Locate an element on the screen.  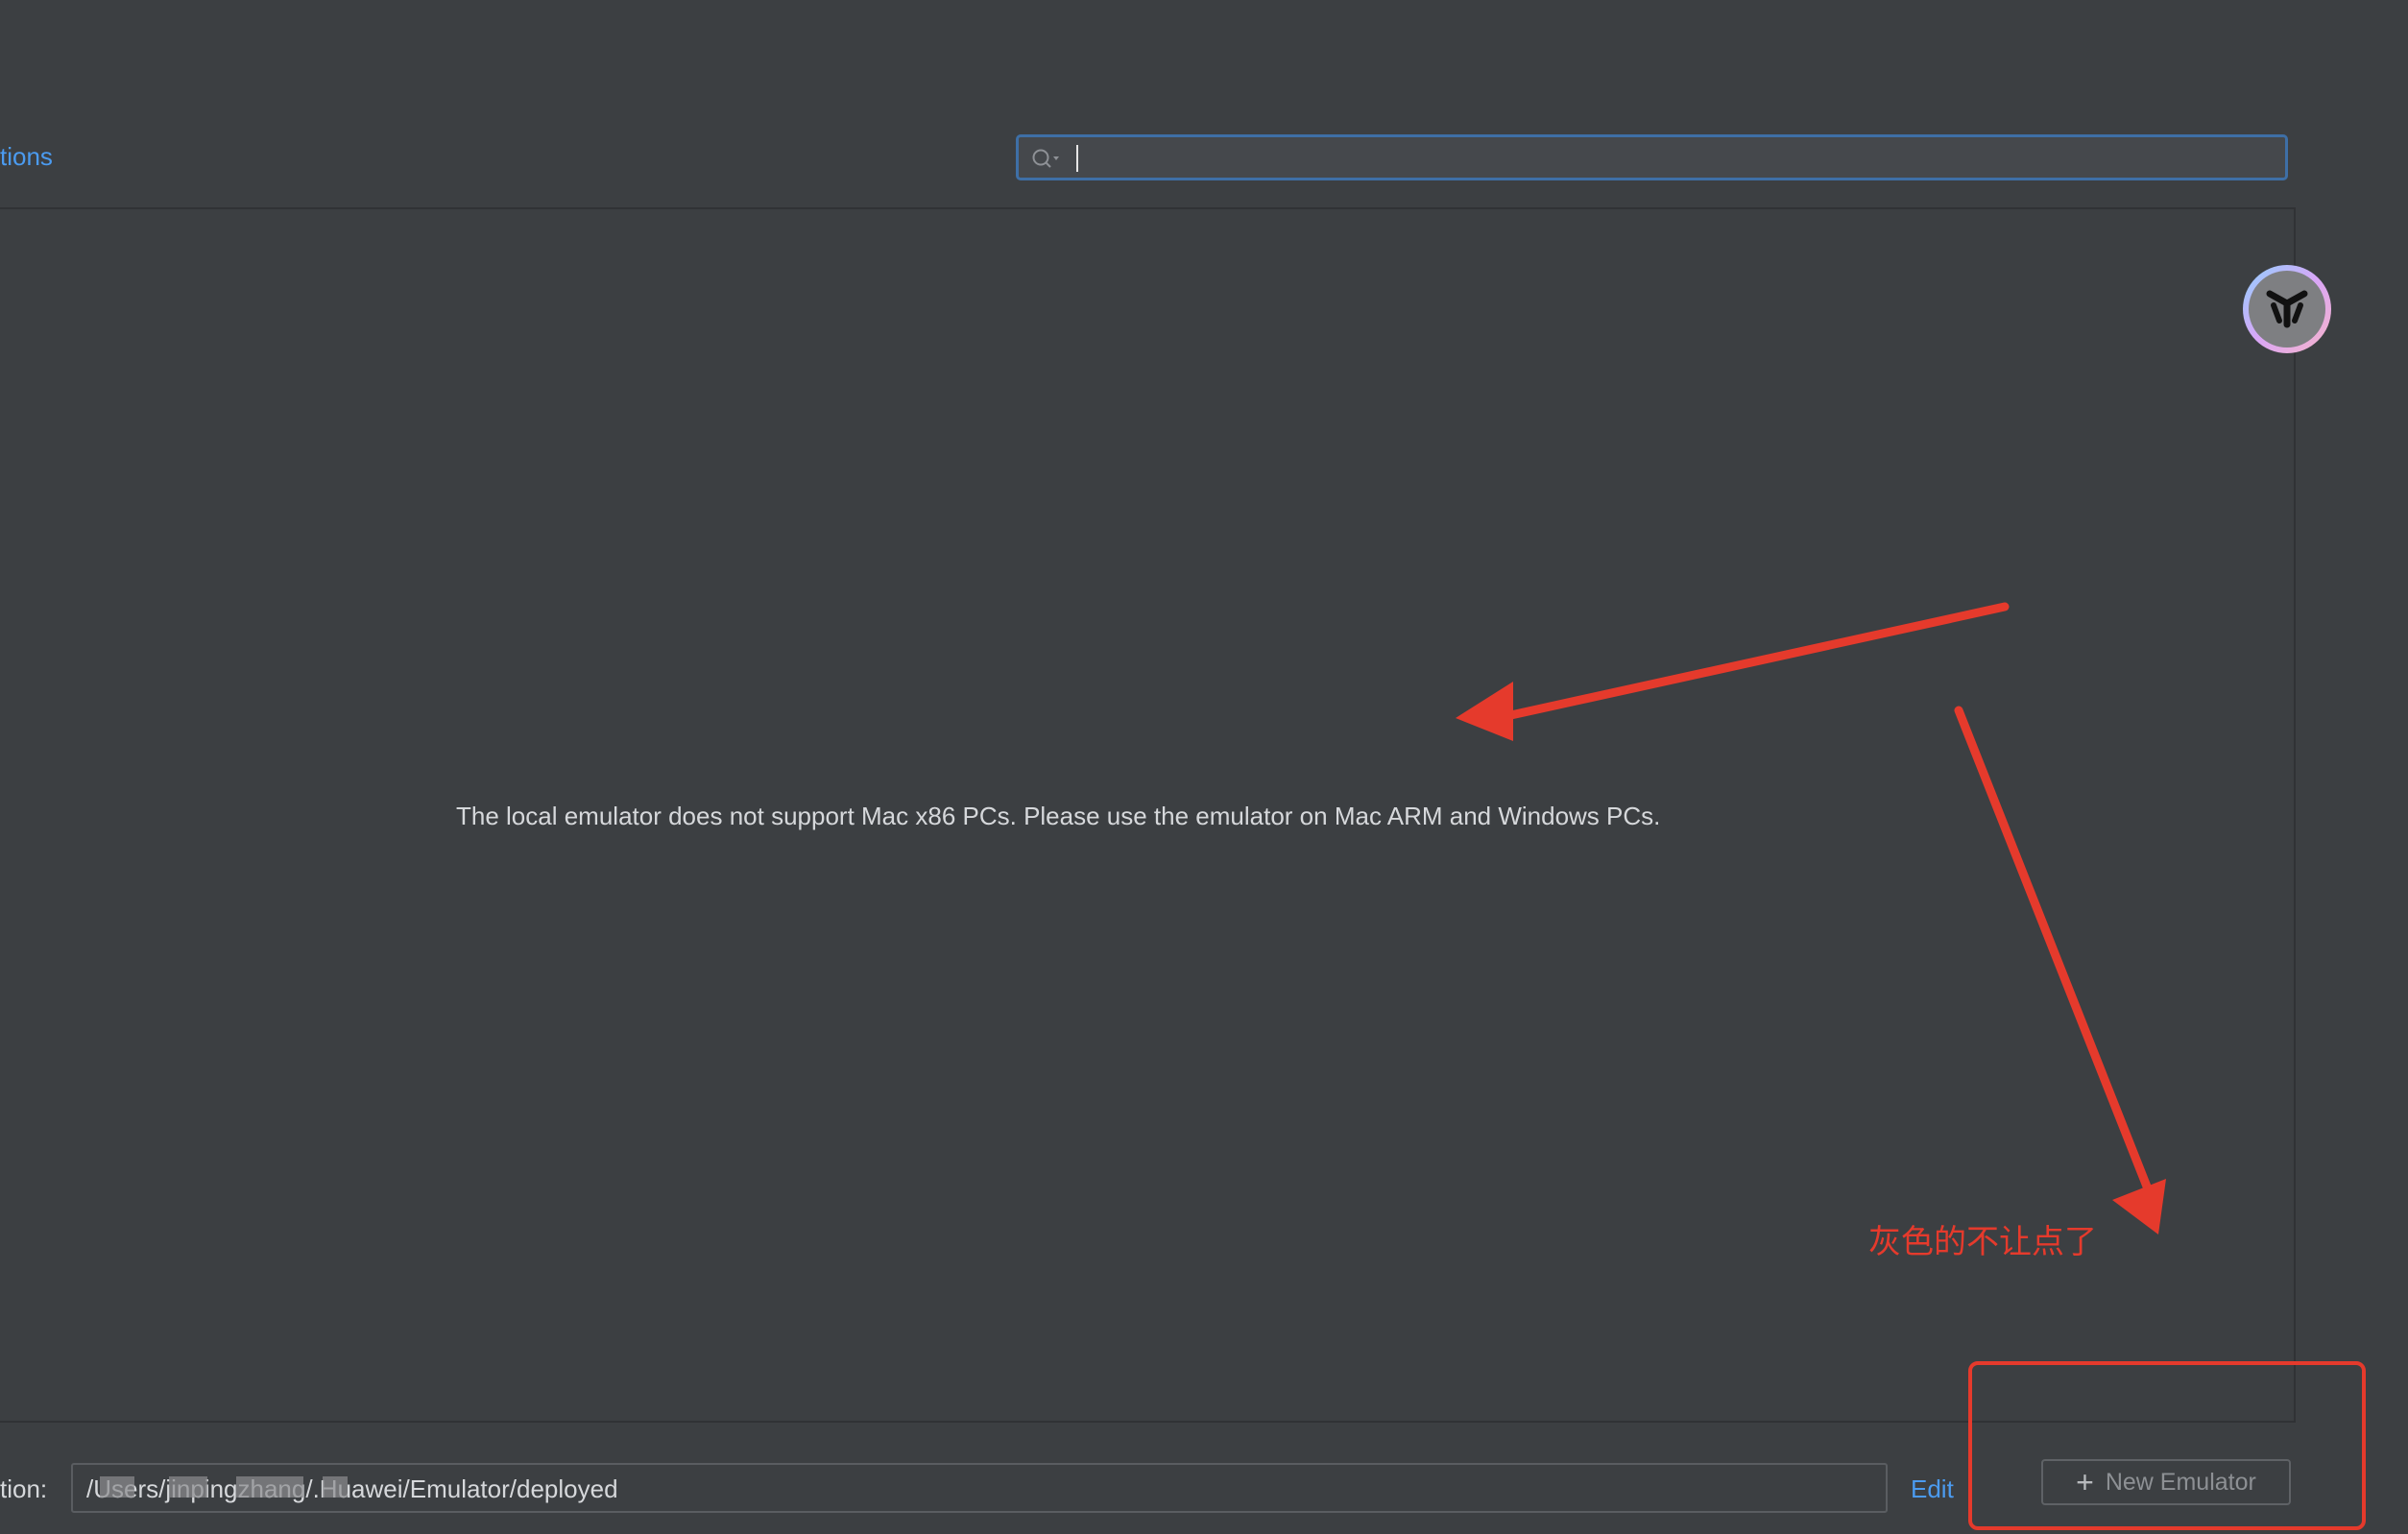
annotation-text: 灰色的不让点了 is located at coordinates (1982, 1242).